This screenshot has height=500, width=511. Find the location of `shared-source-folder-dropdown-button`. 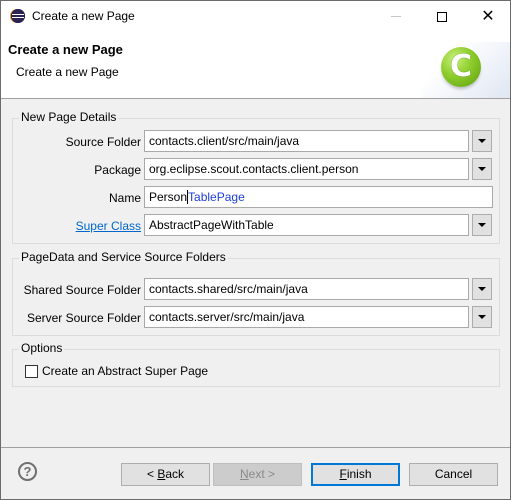

shared-source-folder-dropdown-button is located at coordinates (482, 289).